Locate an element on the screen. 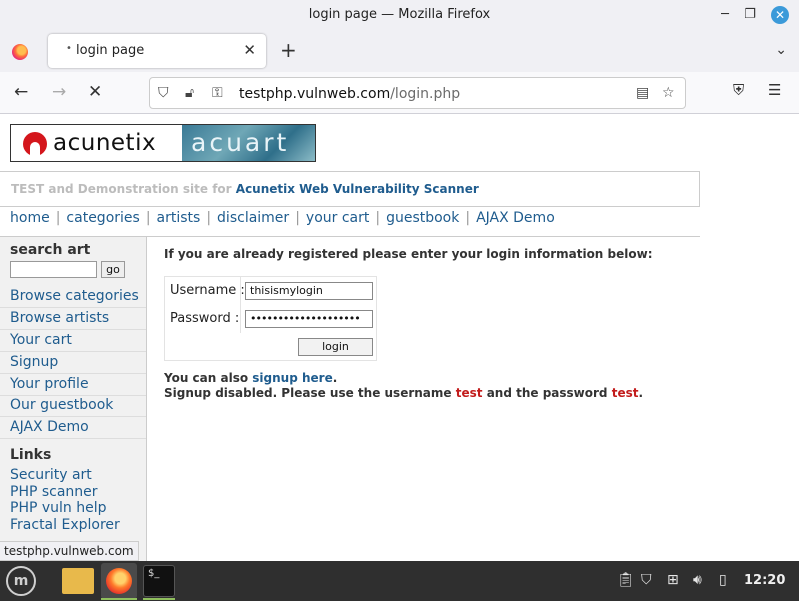  logo-acuart-text: acuart is located at coordinates (240, 142).